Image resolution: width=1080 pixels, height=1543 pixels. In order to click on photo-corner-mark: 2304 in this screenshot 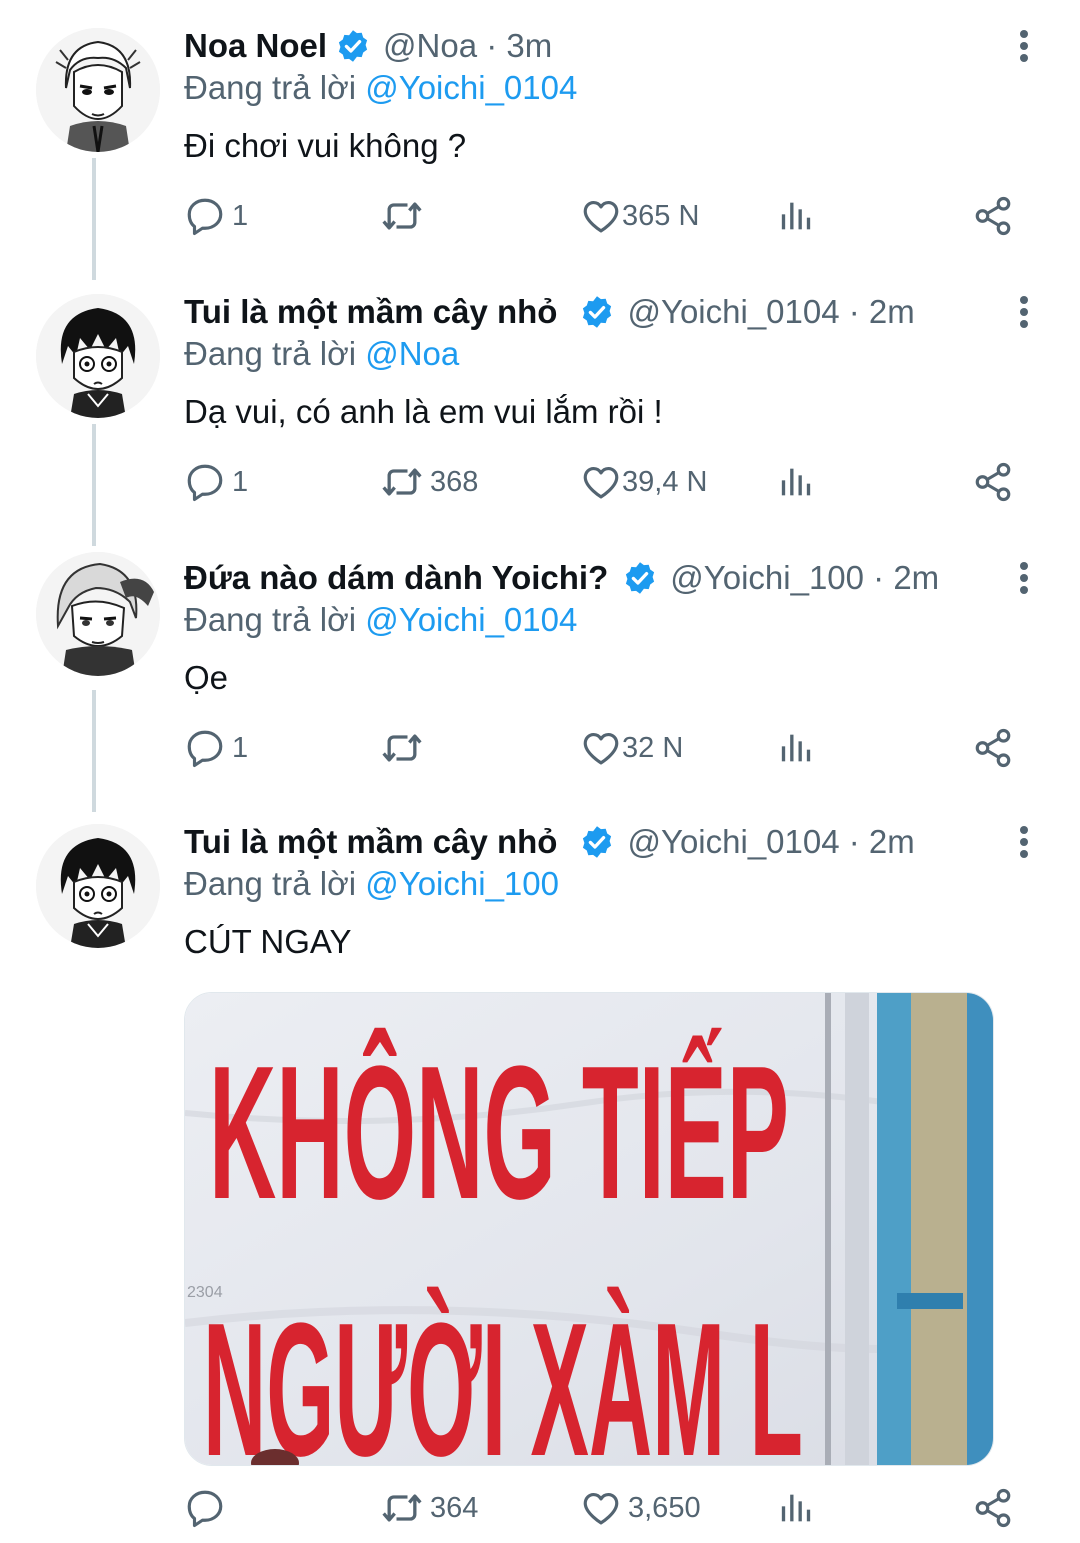, I will do `click(205, 1292)`.